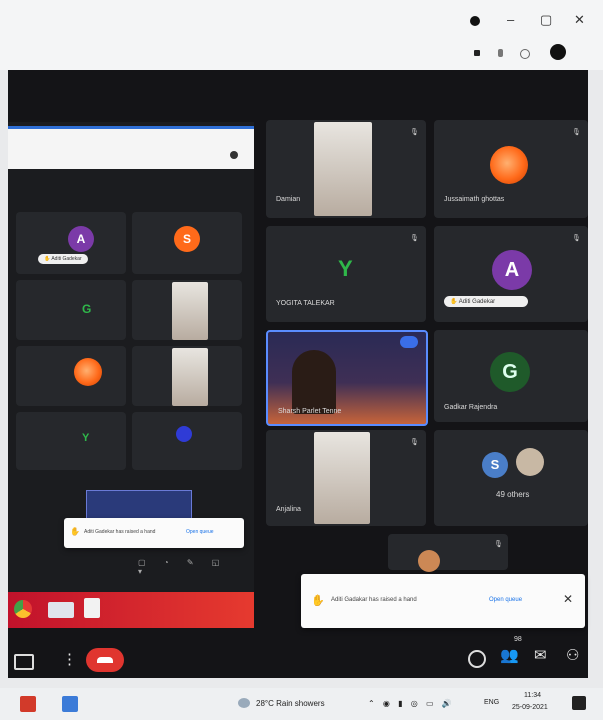 The height and width of the screenshot is (720, 603). What do you see at coordinates (471, 407) in the screenshot?
I see `participant-name: Gadkar Rajendra` at bounding box center [471, 407].